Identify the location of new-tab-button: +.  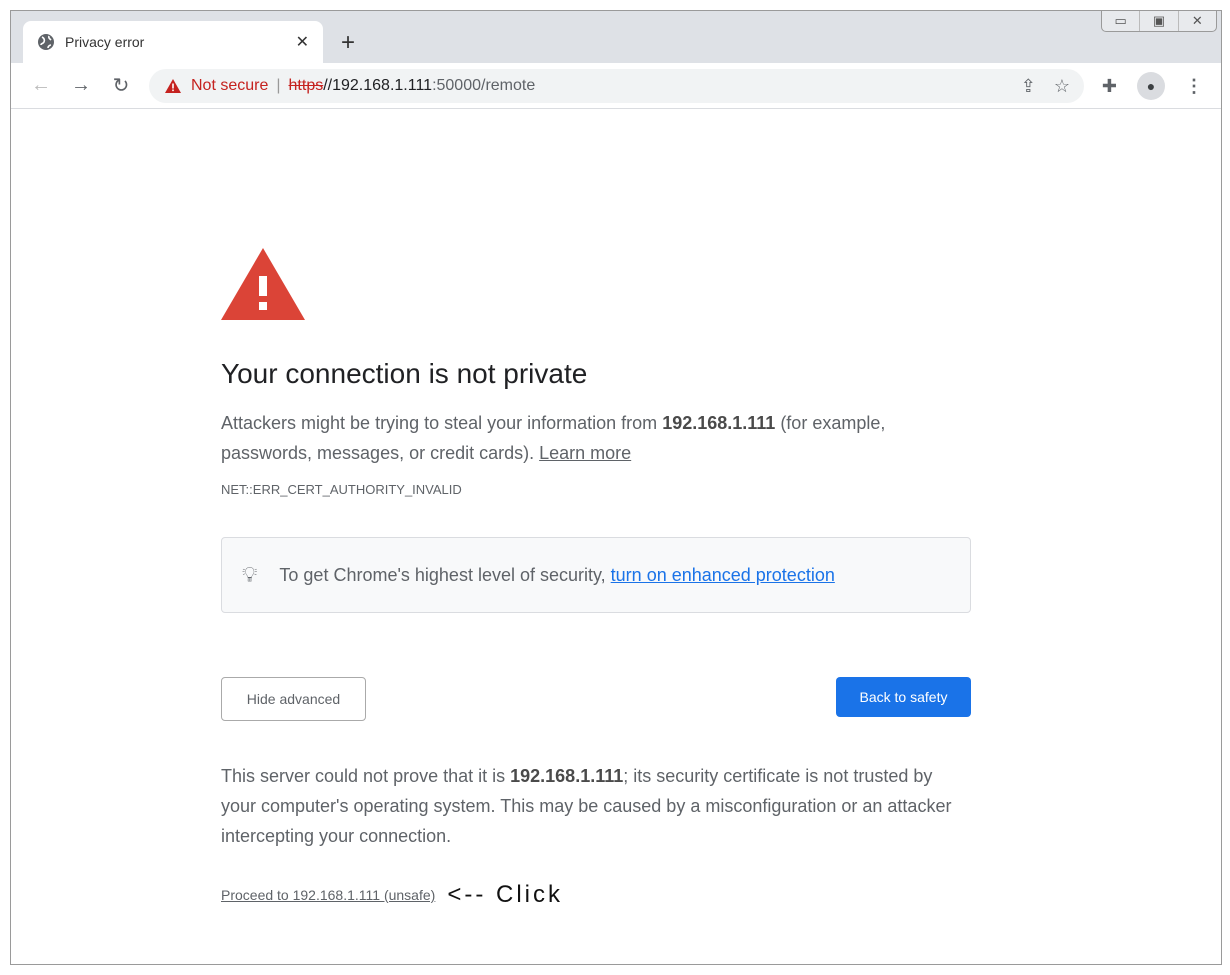
(348, 43).